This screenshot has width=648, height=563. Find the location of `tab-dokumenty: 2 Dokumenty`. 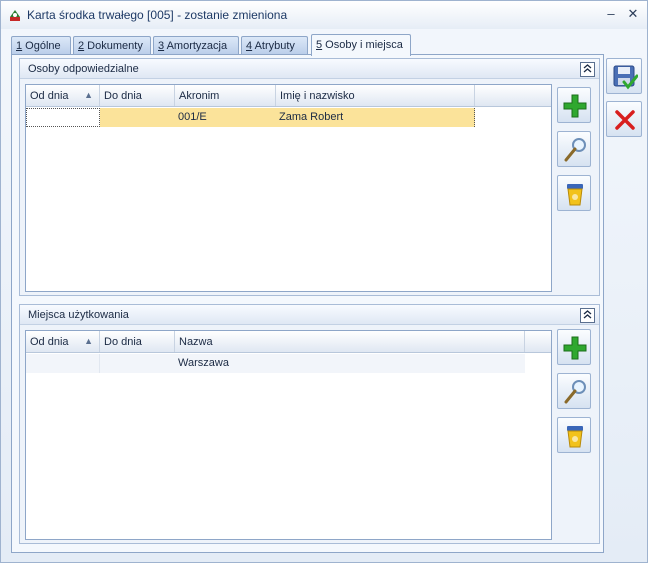

tab-dokumenty: 2 Dokumenty is located at coordinates (112, 45).